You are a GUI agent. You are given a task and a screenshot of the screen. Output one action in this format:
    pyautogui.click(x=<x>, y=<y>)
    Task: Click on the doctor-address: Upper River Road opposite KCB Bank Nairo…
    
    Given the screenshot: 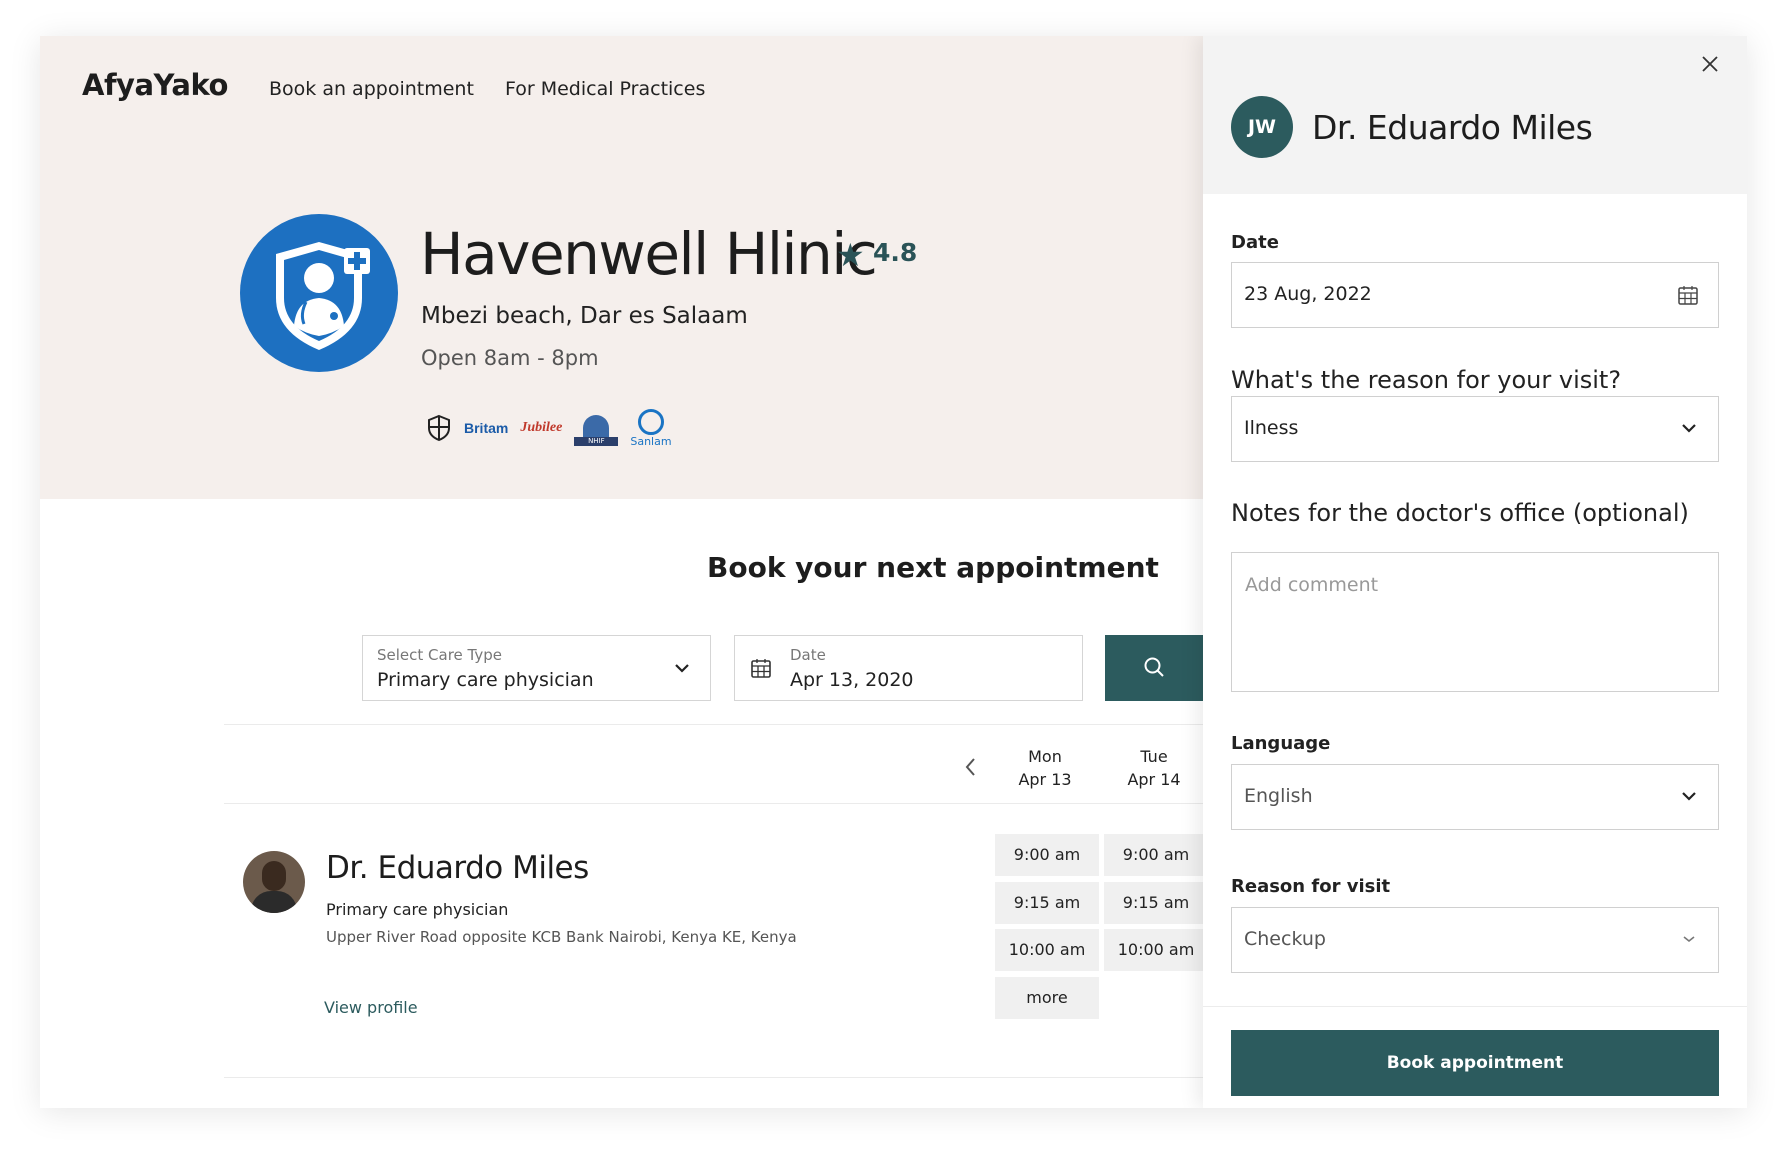 What is the action you would take?
    pyautogui.click(x=561, y=937)
    